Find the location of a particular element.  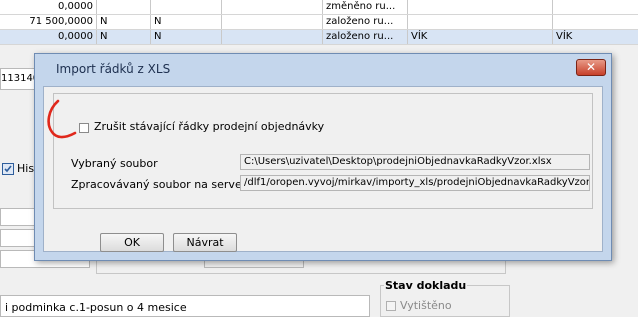

history-button: Hist is located at coordinates (20, 168).